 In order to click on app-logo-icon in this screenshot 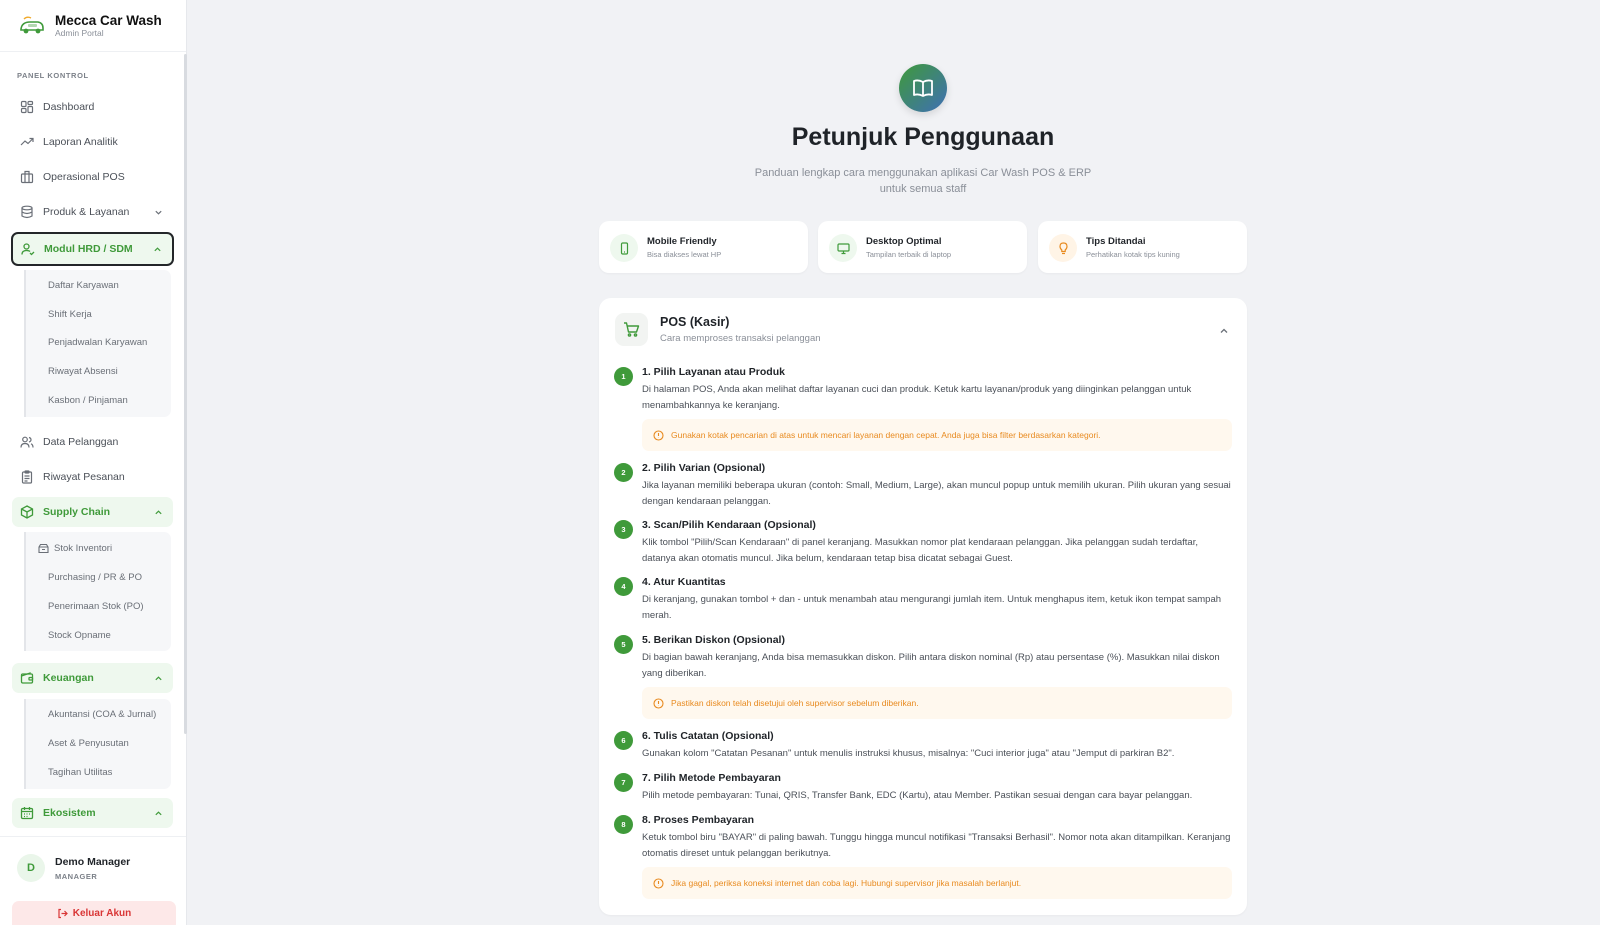, I will do `click(32, 24)`.